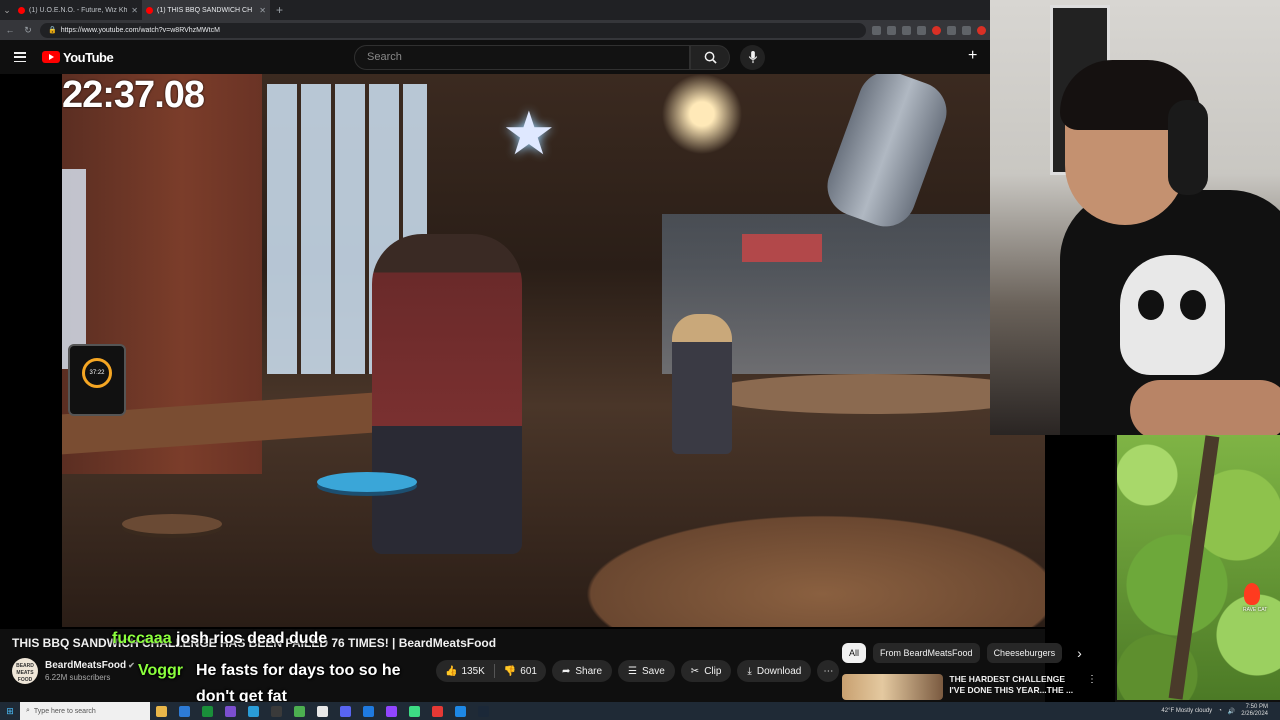 This screenshot has height=720, width=1280. Describe the element at coordinates (473, 671) in the screenshot. I see `like-count: 135K` at that location.